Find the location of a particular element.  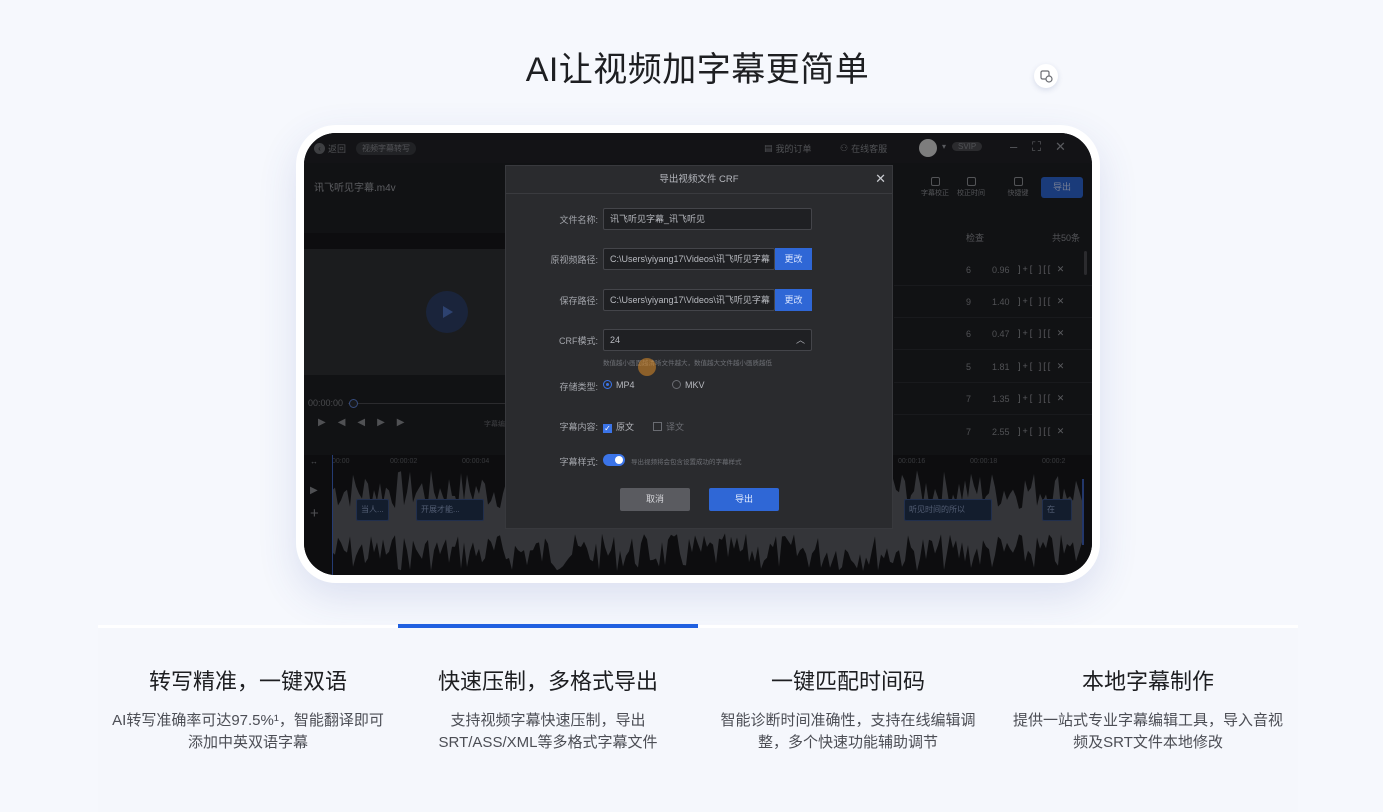

confirm-export-button: 导出 is located at coordinates (744, 499).